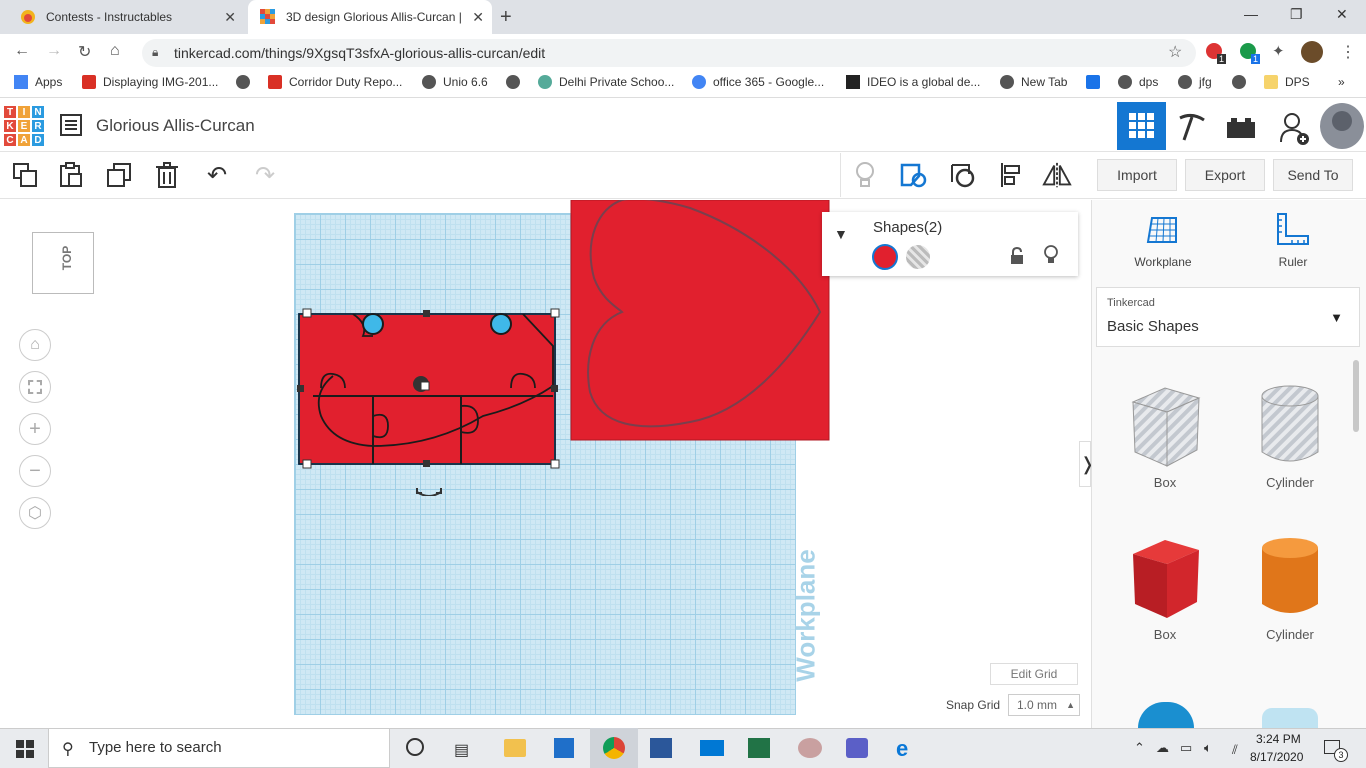  What do you see at coordinates (1312, 52) in the screenshot?
I see `profile-avatar` at bounding box center [1312, 52].